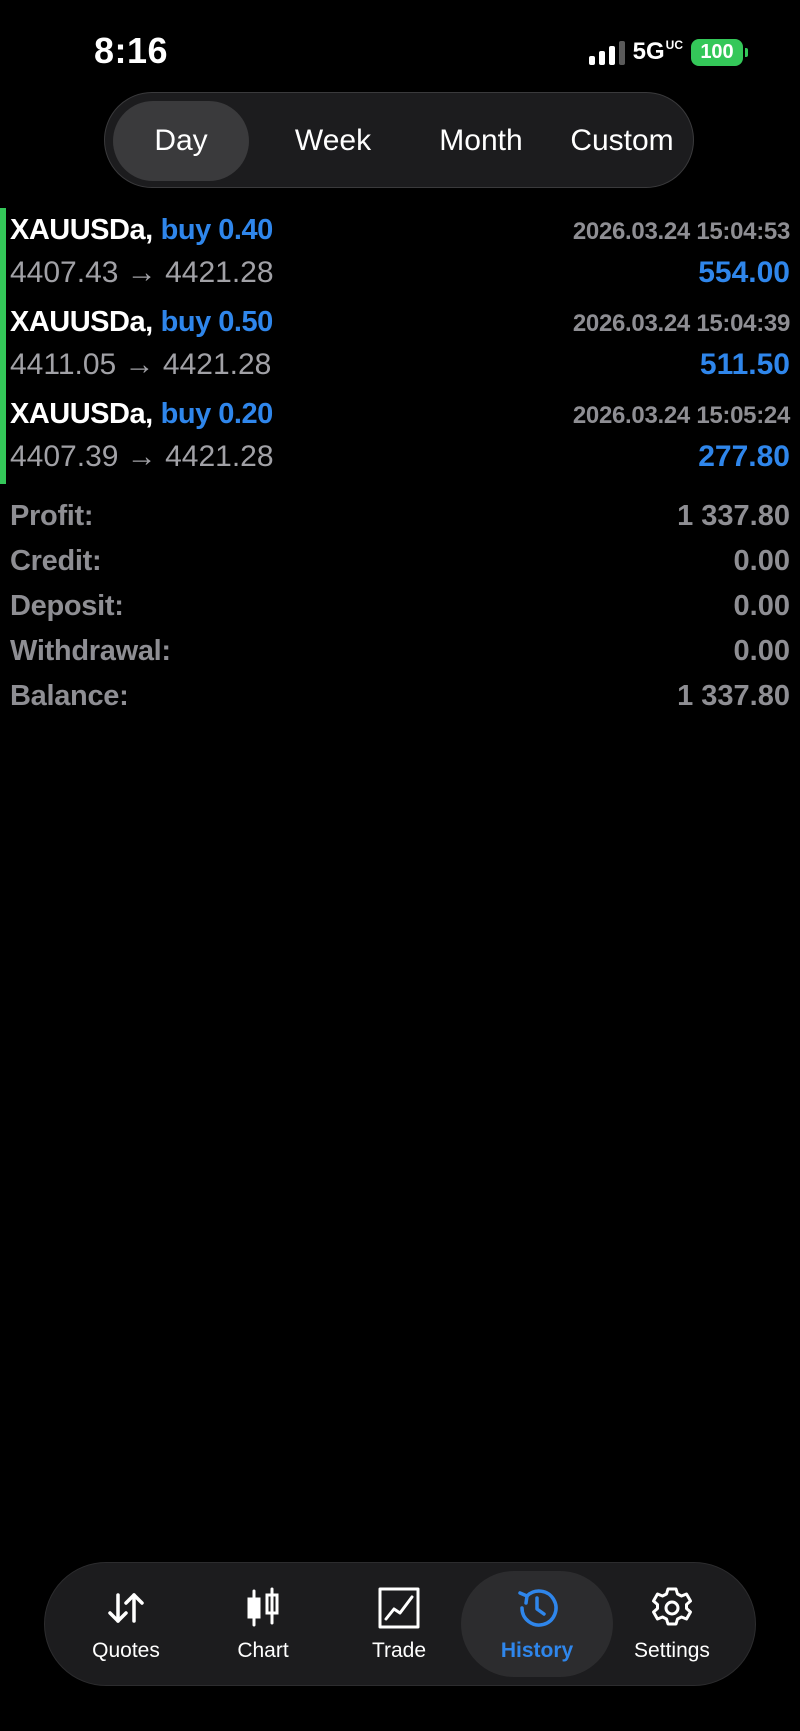  What do you see at coordinates (131, 50) in the screenshot?
I see `status-time: 8:16` at bounding box center [131, 50].